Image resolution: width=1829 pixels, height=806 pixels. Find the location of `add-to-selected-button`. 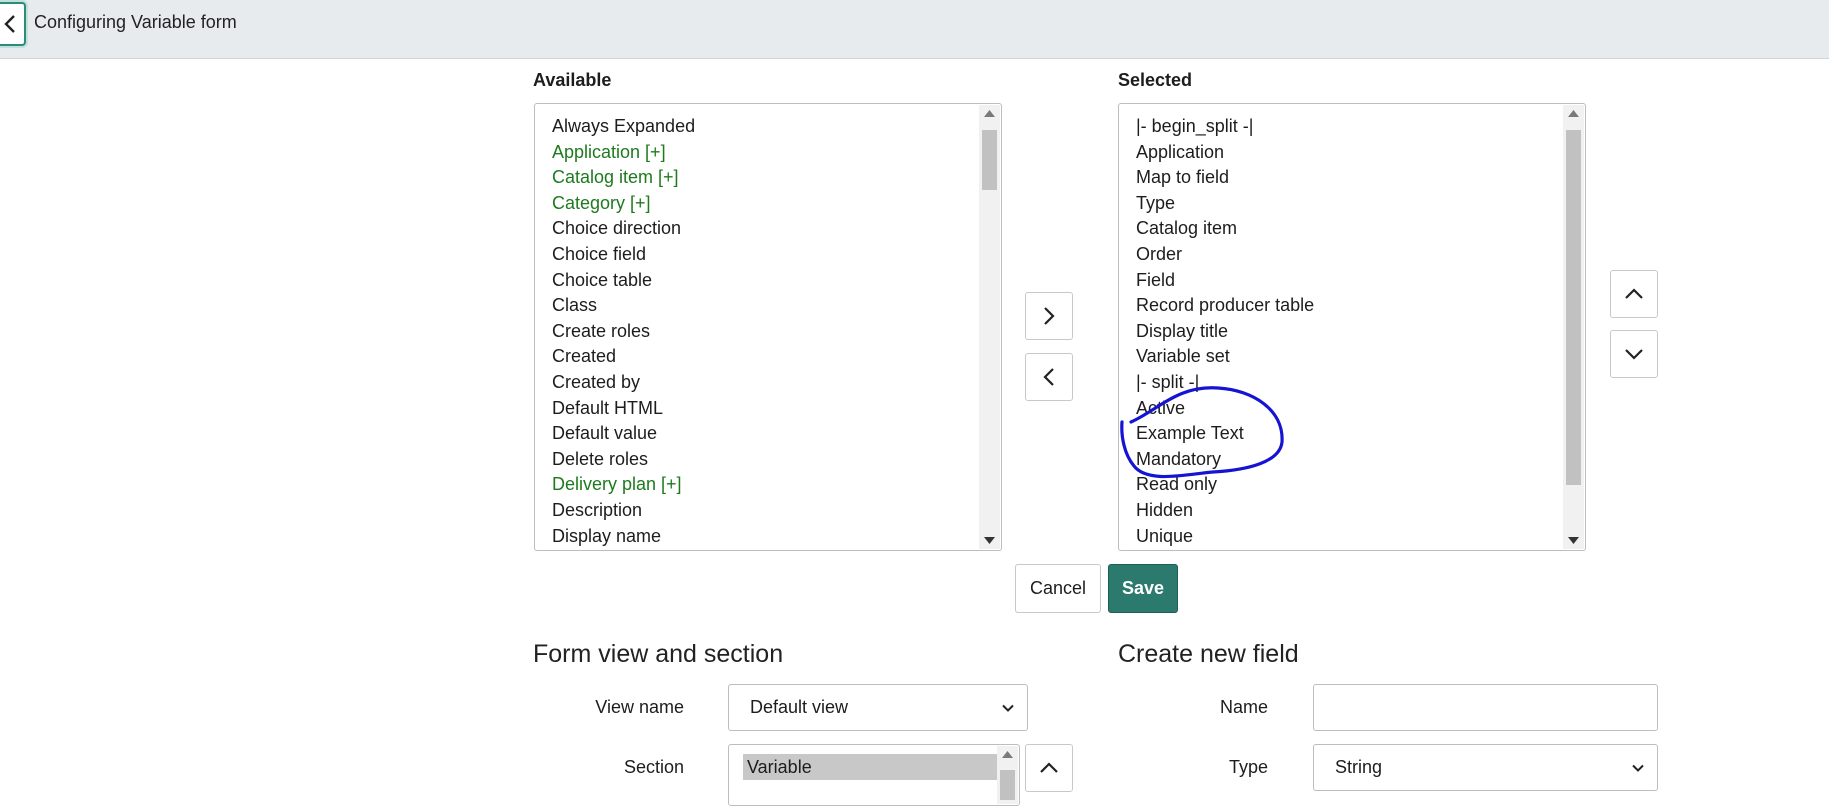

add-to-selected-button is located at coordinates (1049, 316).